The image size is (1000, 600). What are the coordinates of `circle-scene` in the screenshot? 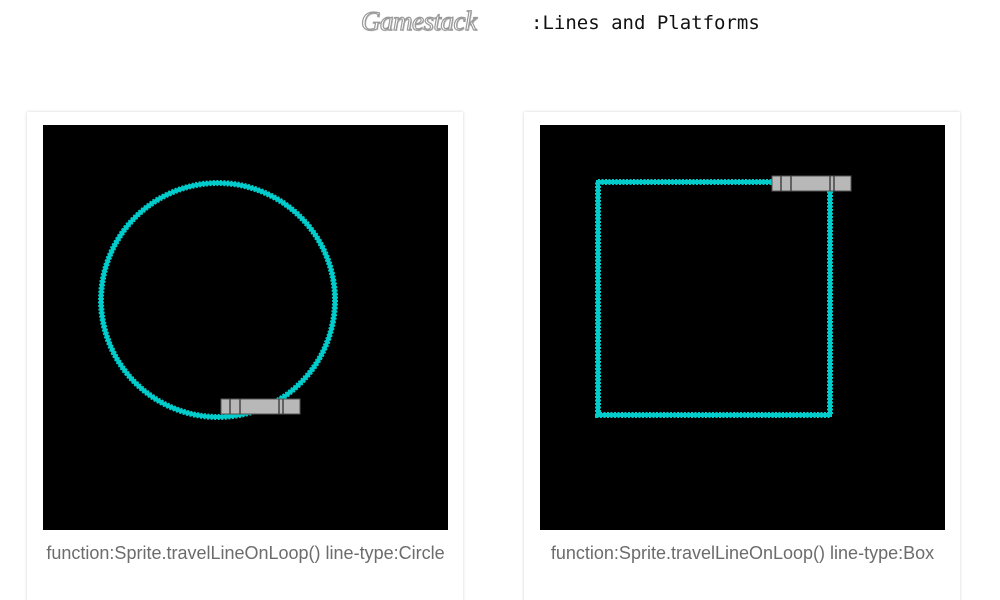 It's located at (218, 300).